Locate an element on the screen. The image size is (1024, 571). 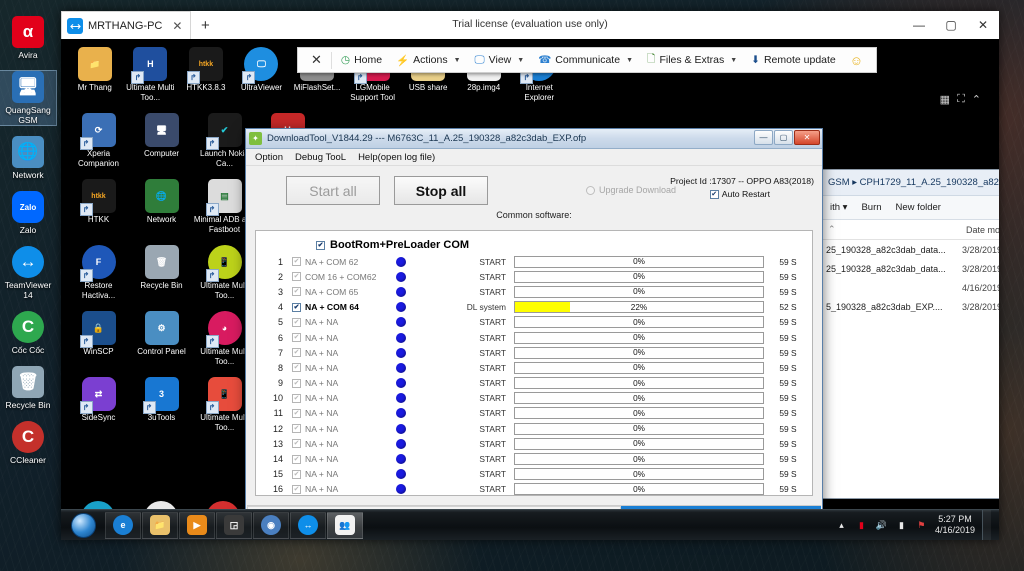
toolbar-home: ◷ Home is located at coordinates (361, 60).